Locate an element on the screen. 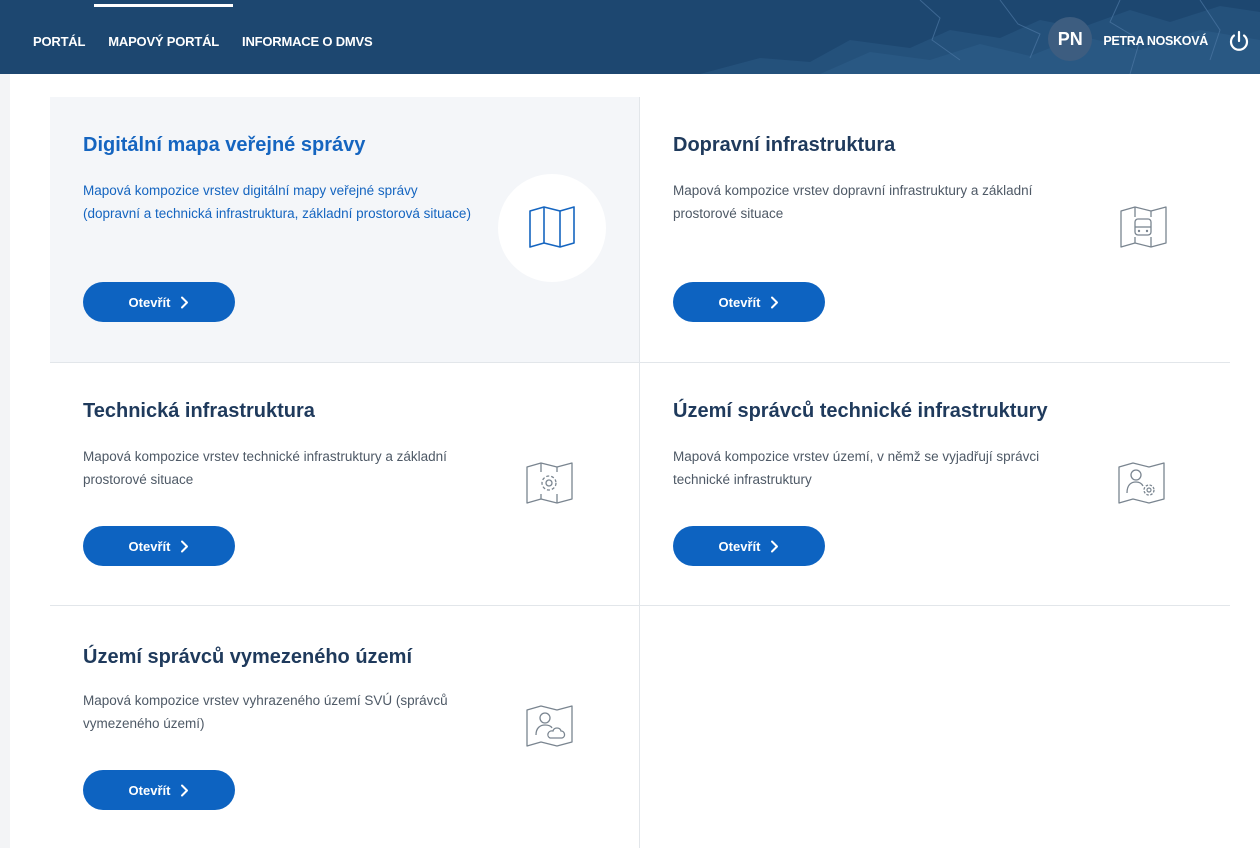 This screenshot has width=1260, height=848. map-gear-icon is located at coordinates (549, 483).